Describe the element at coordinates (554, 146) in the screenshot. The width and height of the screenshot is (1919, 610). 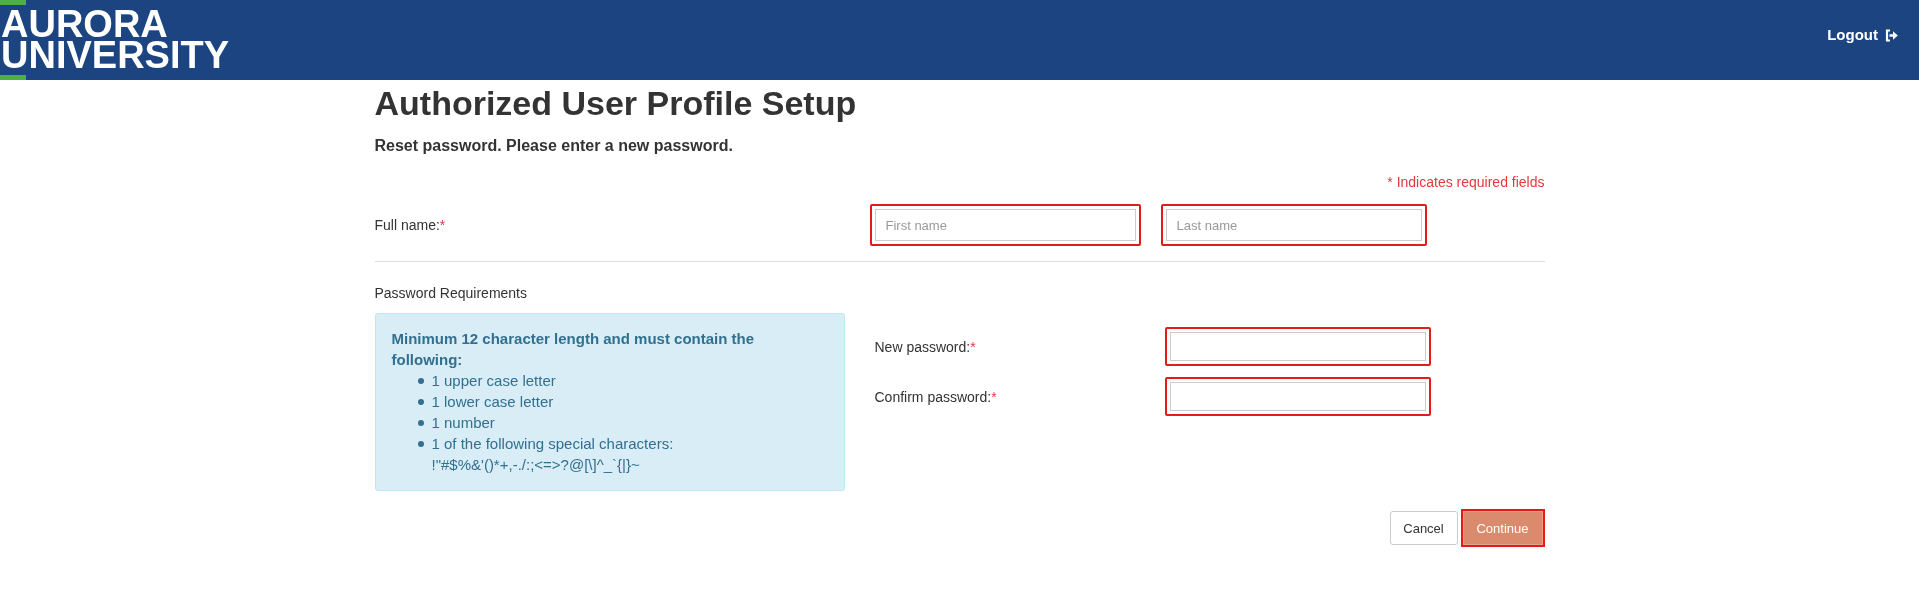
I see `page-subtitle: Reset password. Please enter a new password.` at that location.